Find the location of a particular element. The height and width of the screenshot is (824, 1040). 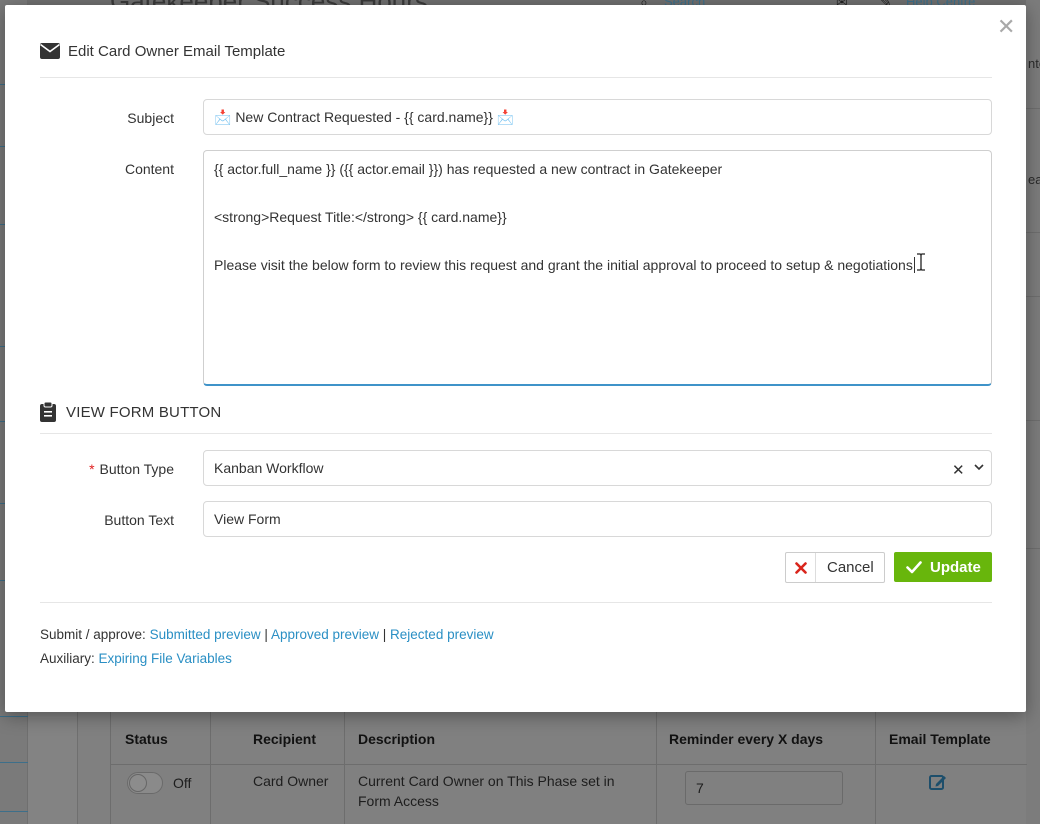

background-right-text: nte is located at coordinates (1034, 63).